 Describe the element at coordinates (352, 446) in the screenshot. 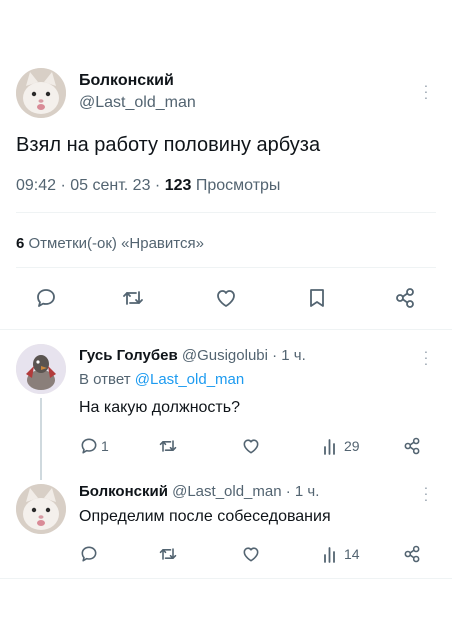

I see `views-count: 29` at that location.